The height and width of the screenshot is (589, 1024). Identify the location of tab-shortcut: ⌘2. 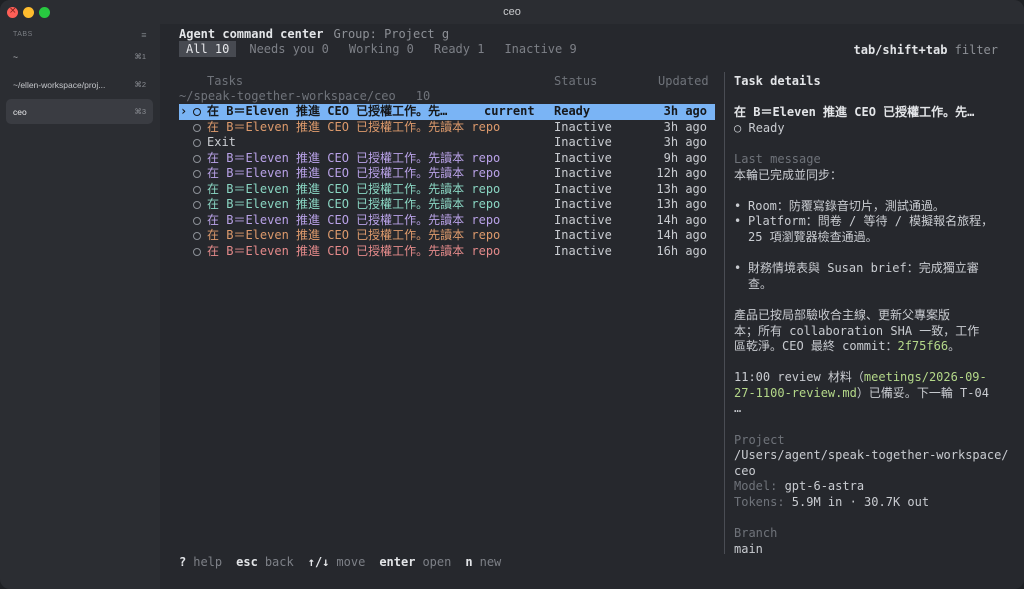
(140, 84).